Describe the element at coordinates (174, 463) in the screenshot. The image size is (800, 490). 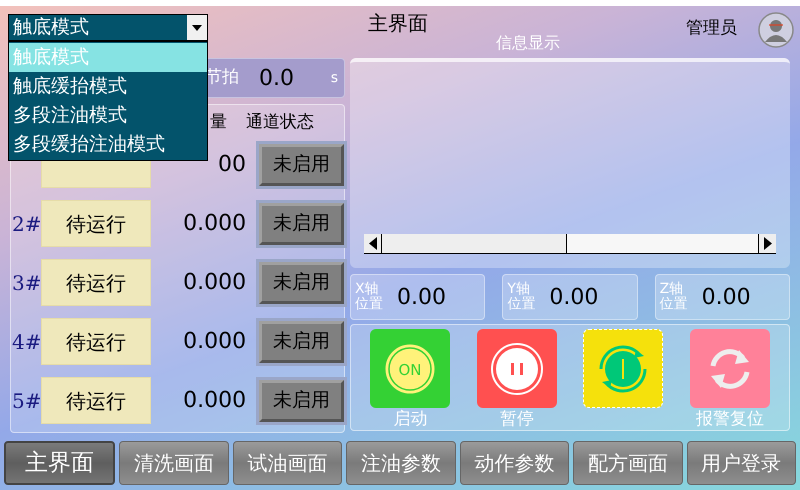
I see `nav-tab: 清洗画面` at that location.